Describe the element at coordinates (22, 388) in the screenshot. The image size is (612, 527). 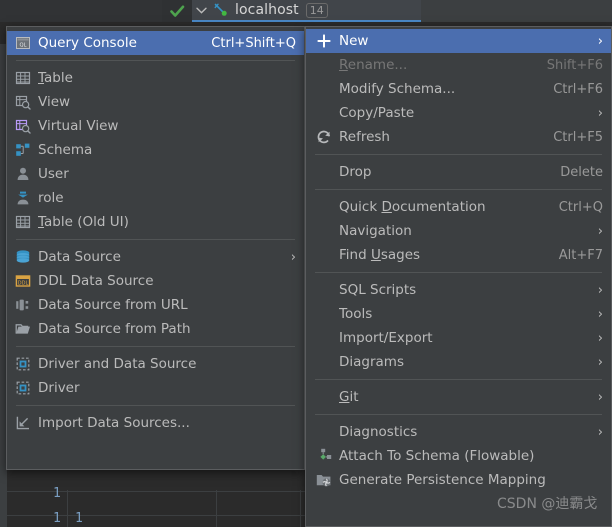
I see `driver-icon` at that location.